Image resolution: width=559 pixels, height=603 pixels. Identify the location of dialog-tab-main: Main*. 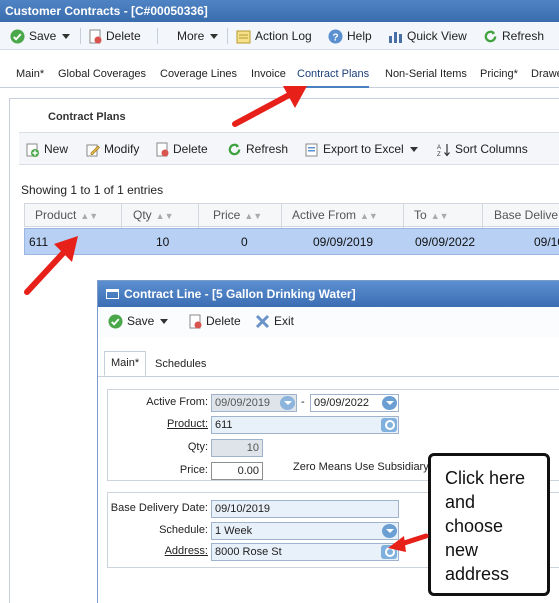
(125, 363).